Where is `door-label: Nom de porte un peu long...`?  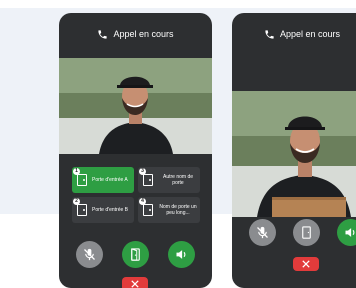 door-label: Nom de porte un peu long... is located at coordinates (178, 210).